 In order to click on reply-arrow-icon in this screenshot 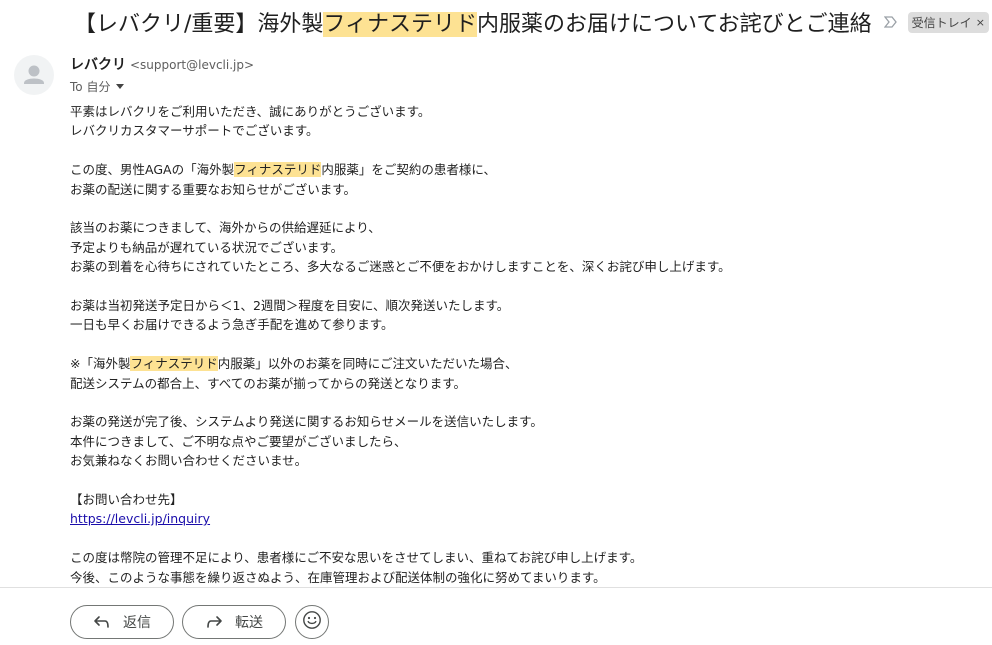, I will do `click(102, 622)`.